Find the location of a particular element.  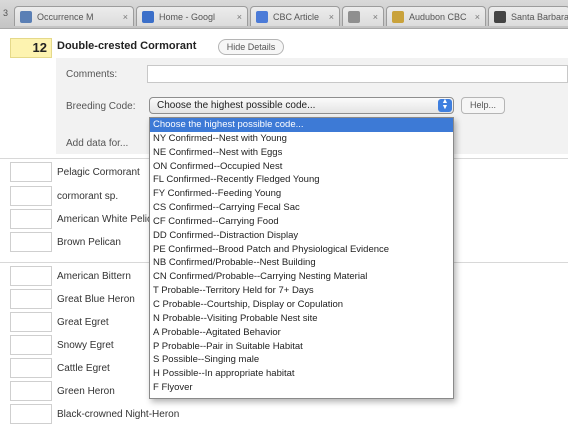

breeding-code-label: Breeding Code: is located at coordinates (101, 106).